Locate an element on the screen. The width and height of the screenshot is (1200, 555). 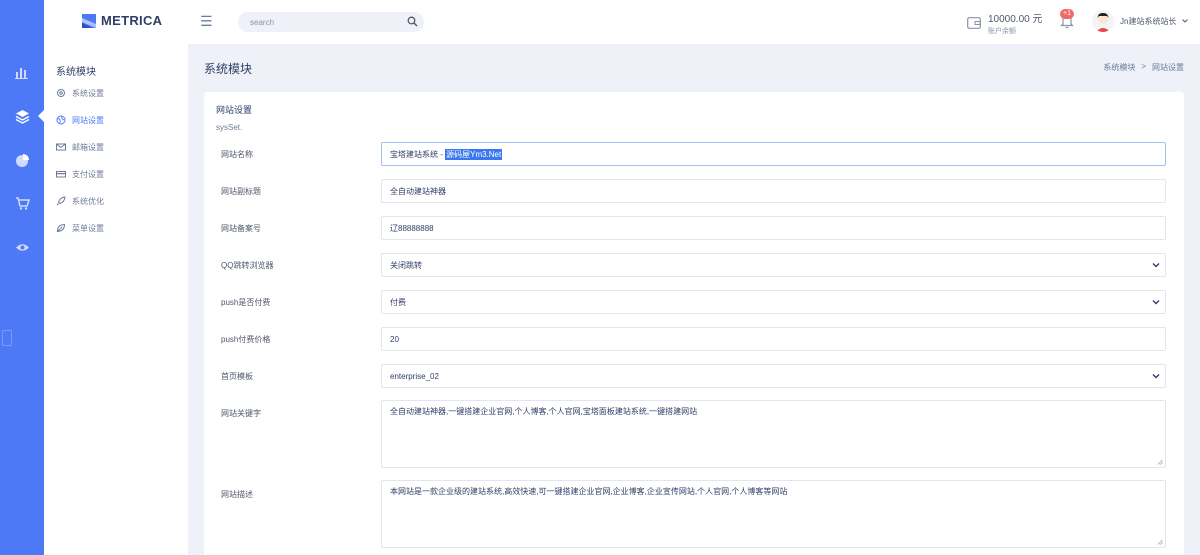
user-menu: Jn建站系统站长 is located at coordinates (1140, 21).